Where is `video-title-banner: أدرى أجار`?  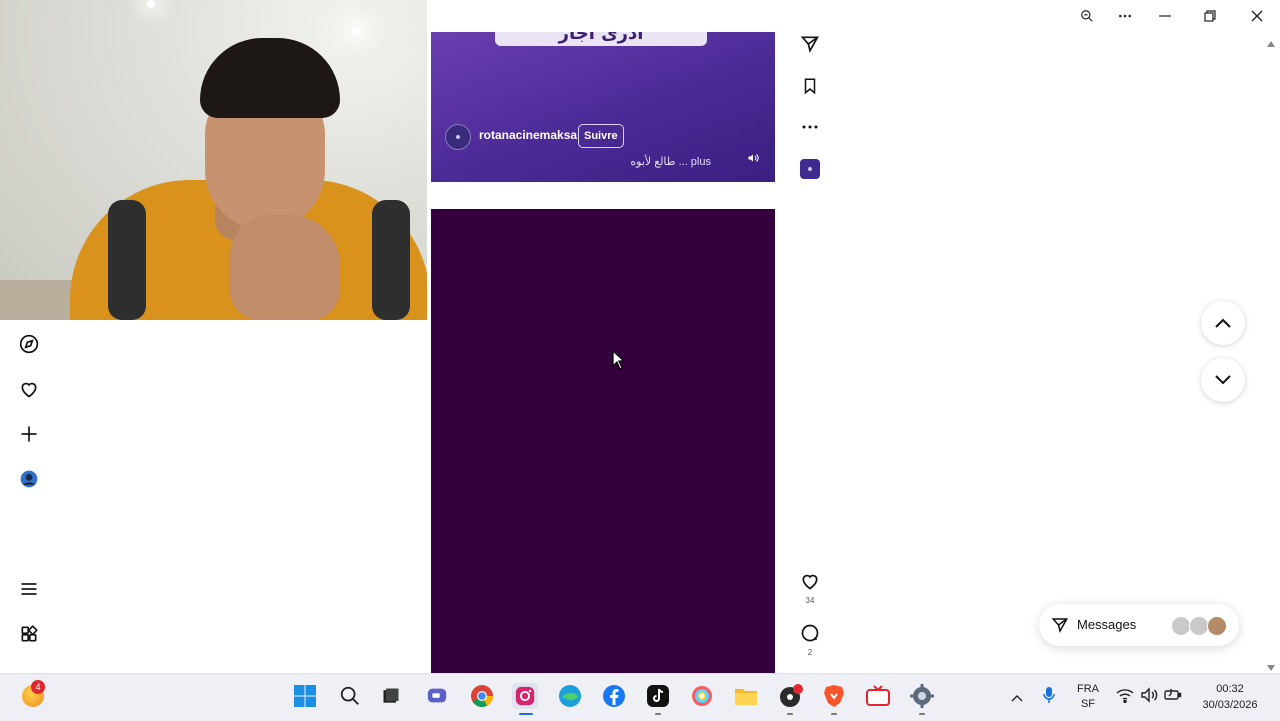
video-title-banner: أدرى أجار is located at coordinates (601, 39).